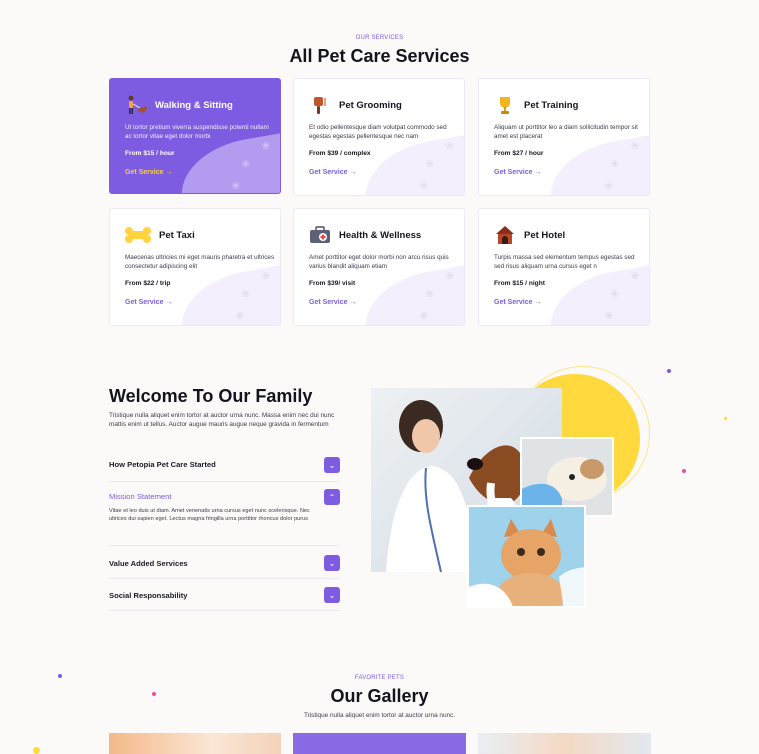 This screenshot has width=759, height=754. What do you see at coordinates (211, 396) in the screenshot?
I see `welcome-heading: Welcome To Our Family` at bounding box center [211, 396].